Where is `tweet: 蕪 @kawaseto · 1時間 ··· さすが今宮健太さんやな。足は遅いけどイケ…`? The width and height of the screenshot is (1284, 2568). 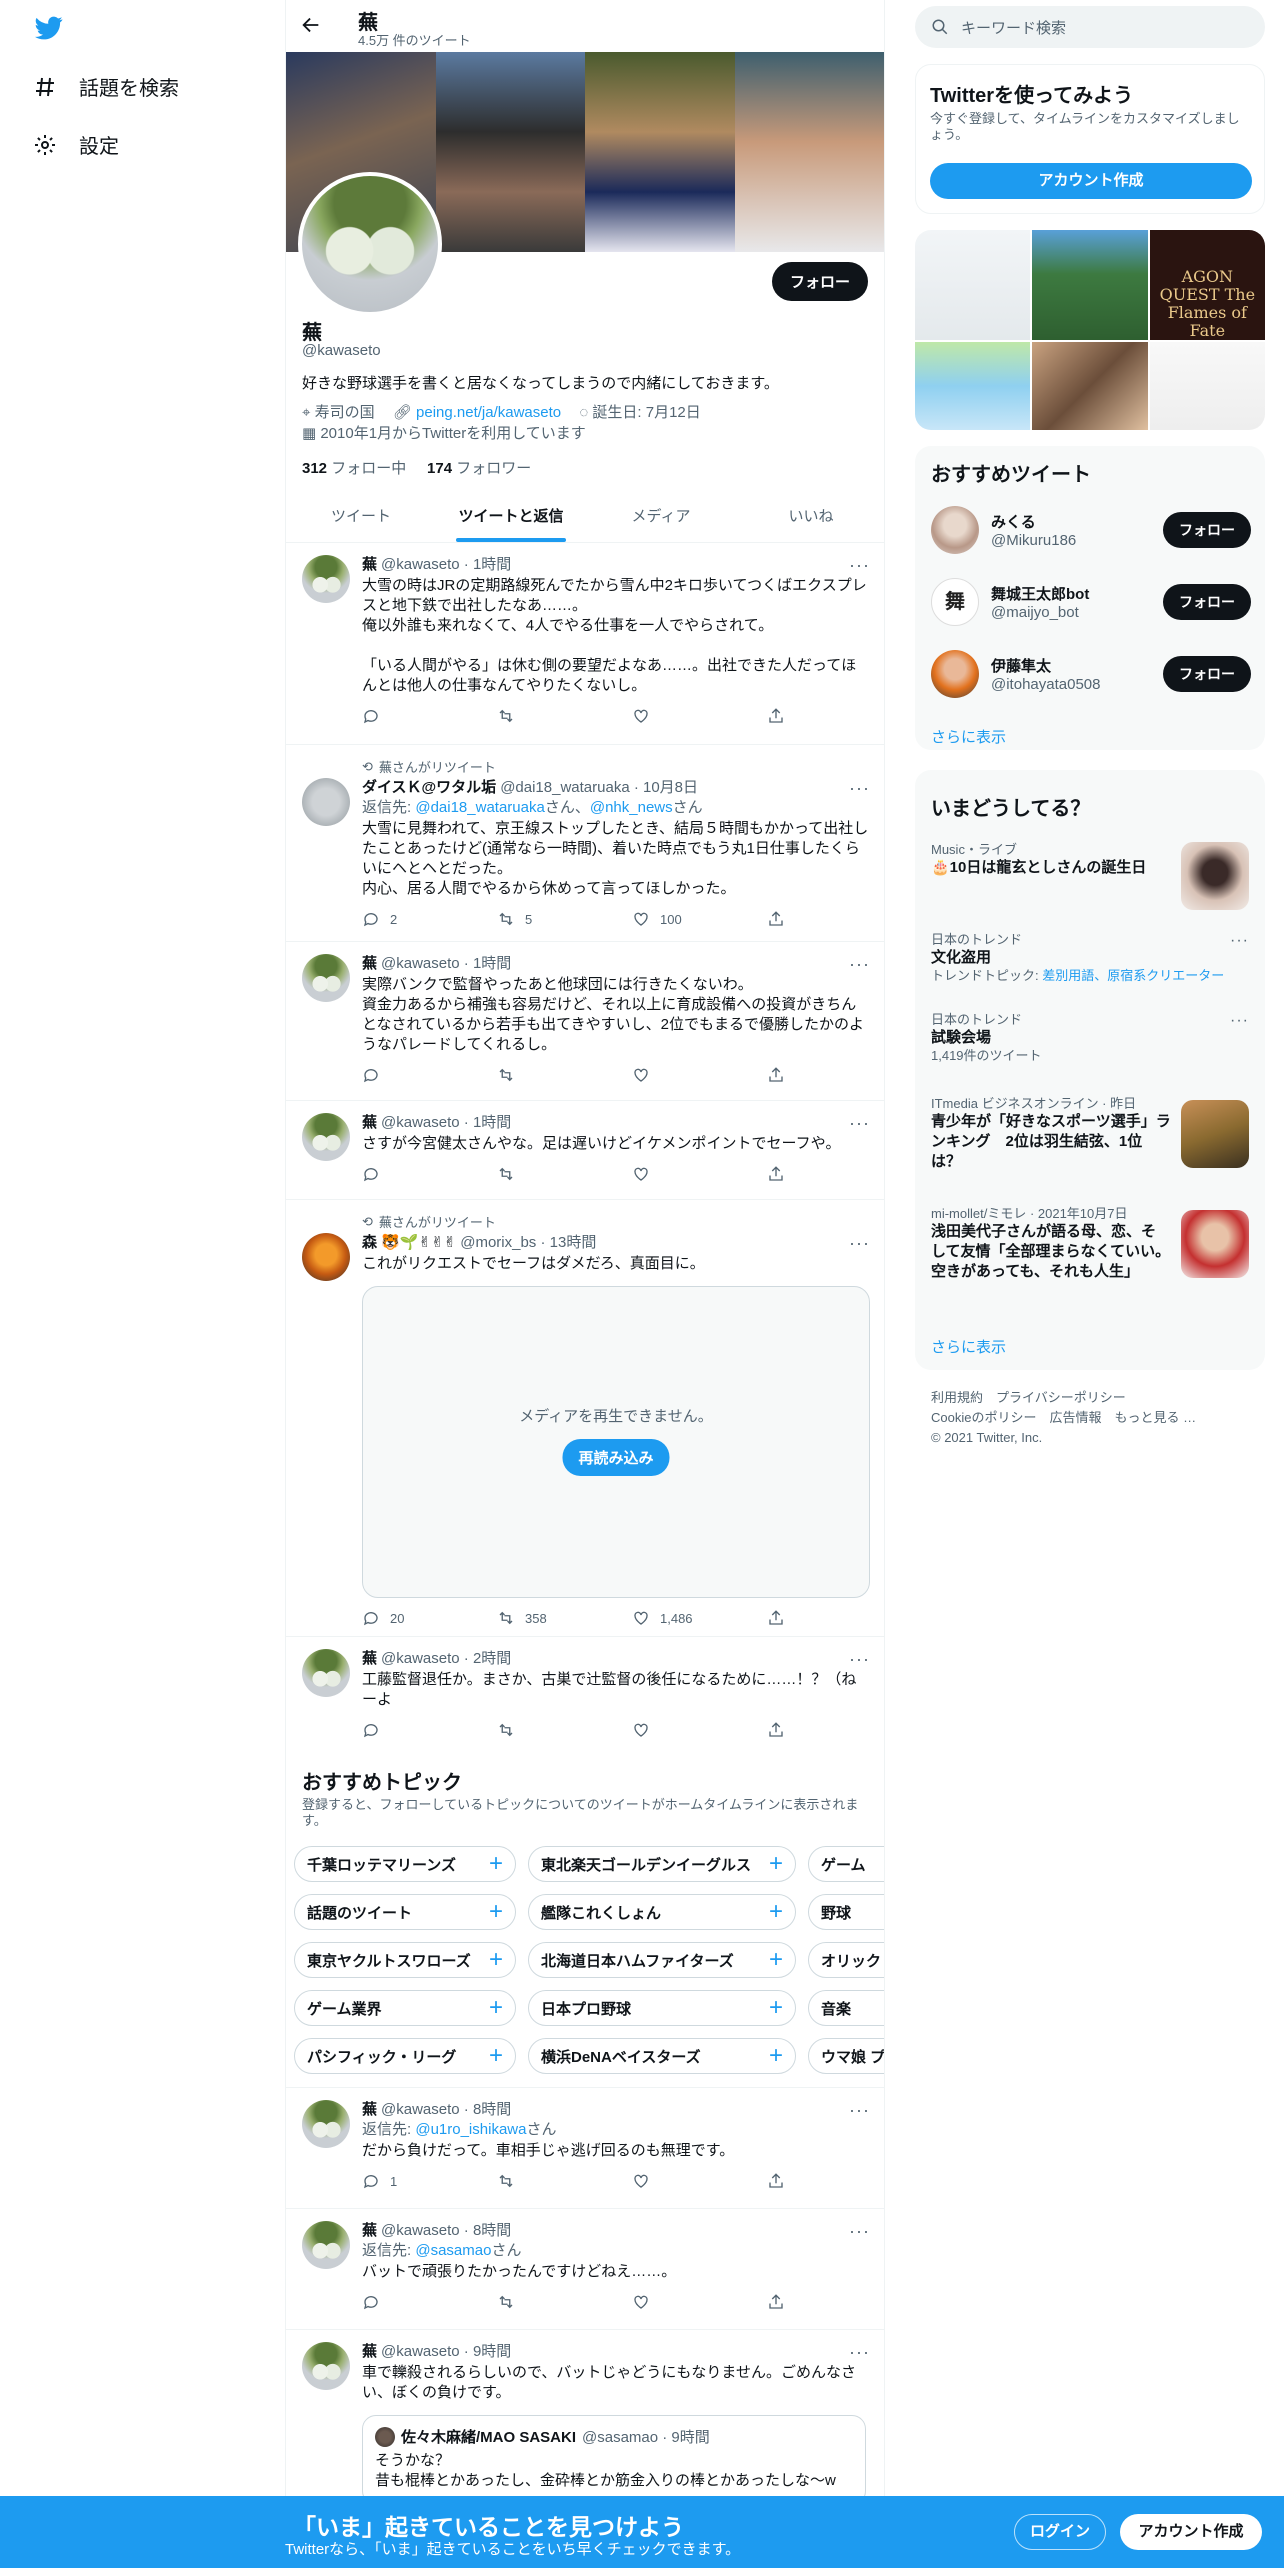
tweet: 蕪 @kawaseto · 1時間 ··· さすが今宮健太さんやな。足は遅いけどイケ… is located at coordinates (585, 1150).